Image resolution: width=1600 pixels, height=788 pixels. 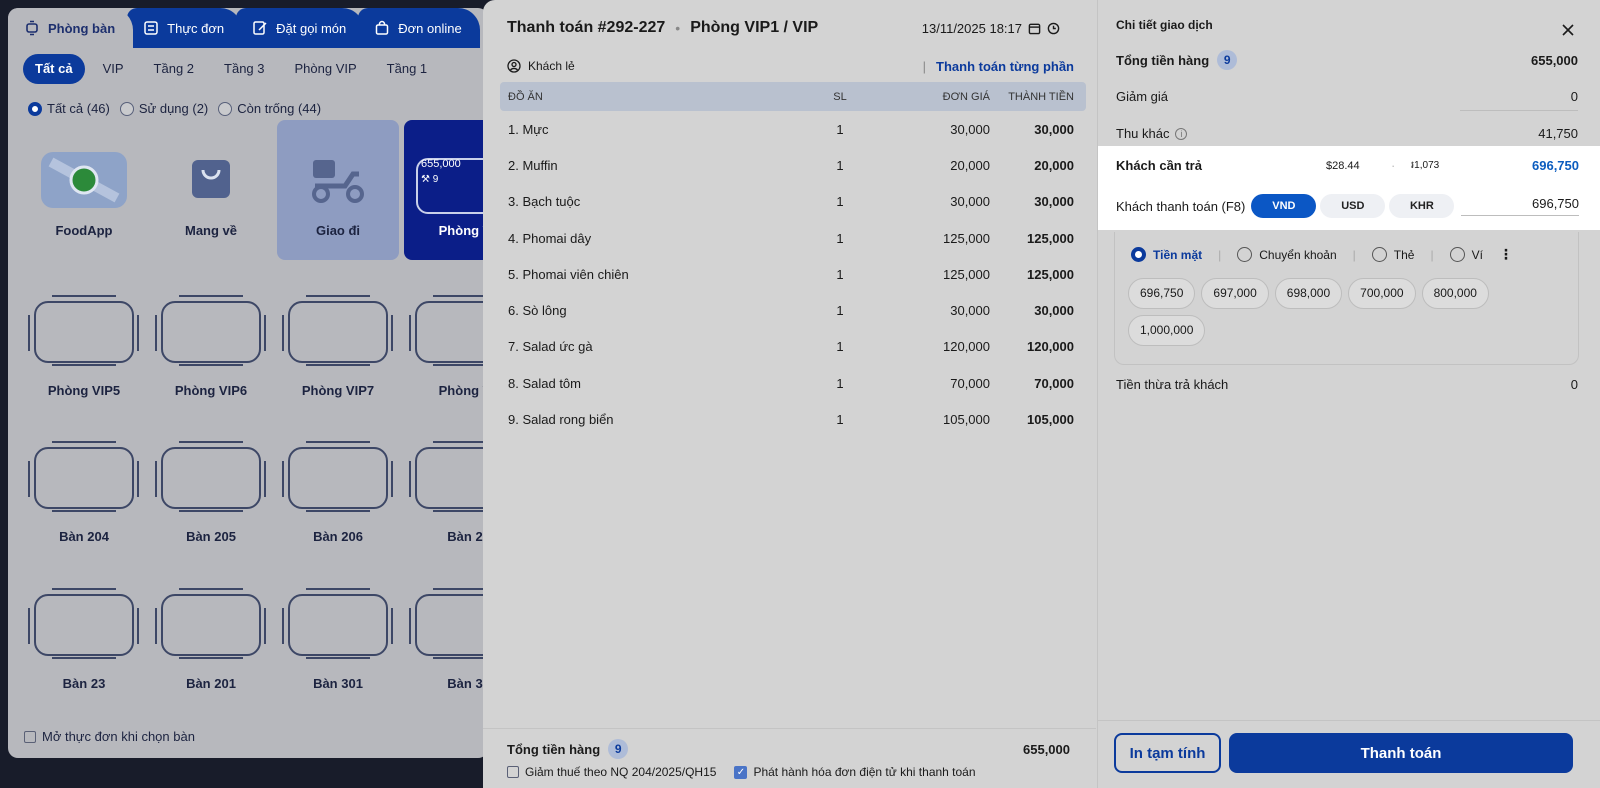 I want to click on table-card: Phòng VIP7, so click(x=338, y=348).